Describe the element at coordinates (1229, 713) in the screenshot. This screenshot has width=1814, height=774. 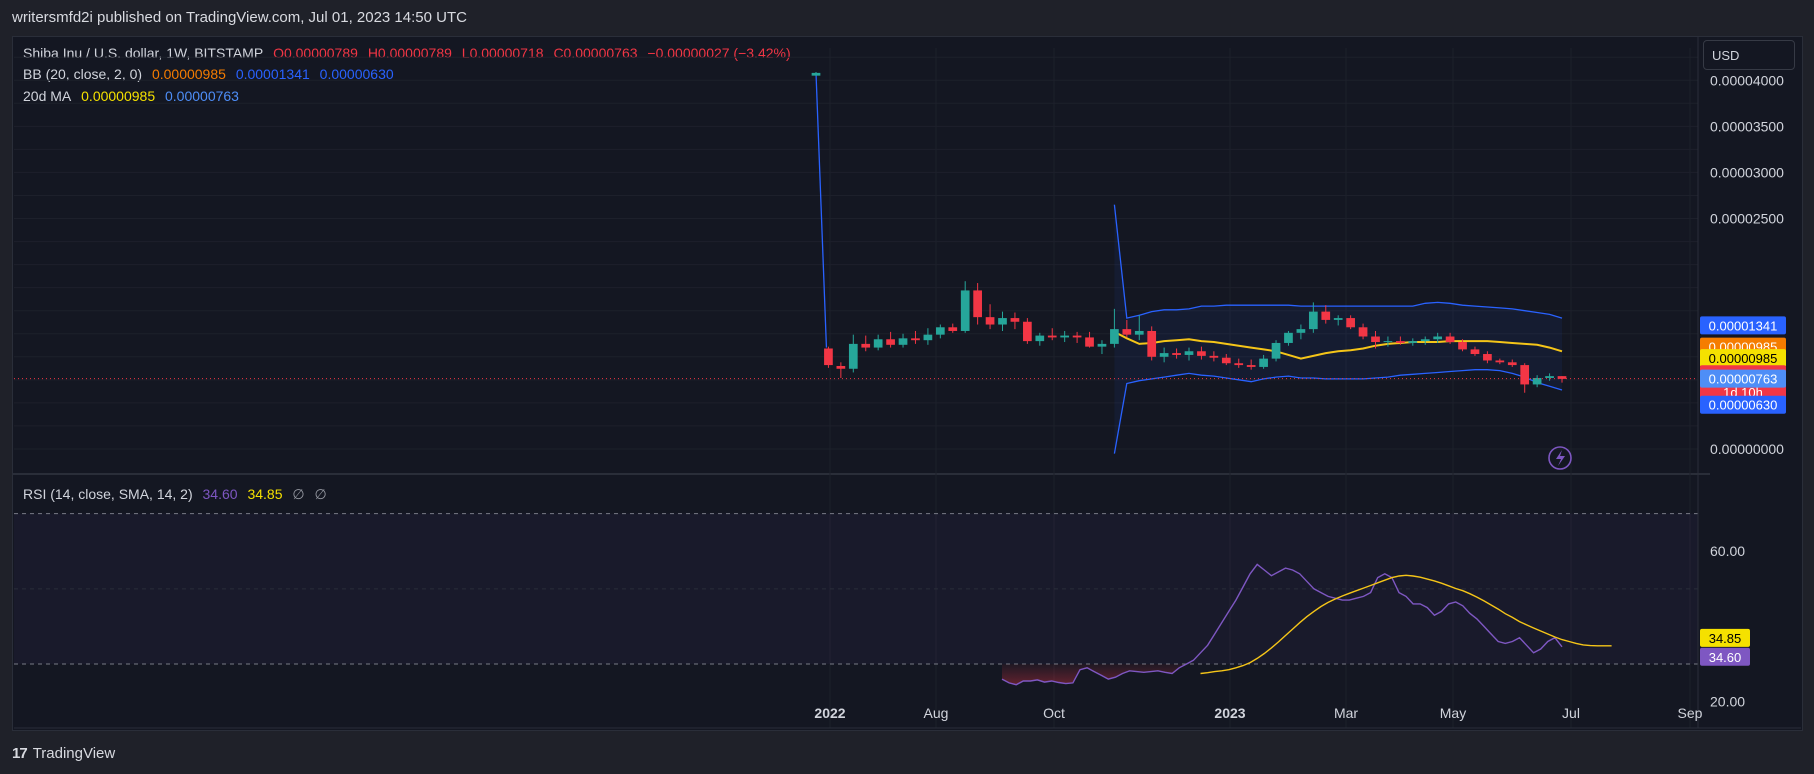
I see `time-tick-label: 2023` at that location.